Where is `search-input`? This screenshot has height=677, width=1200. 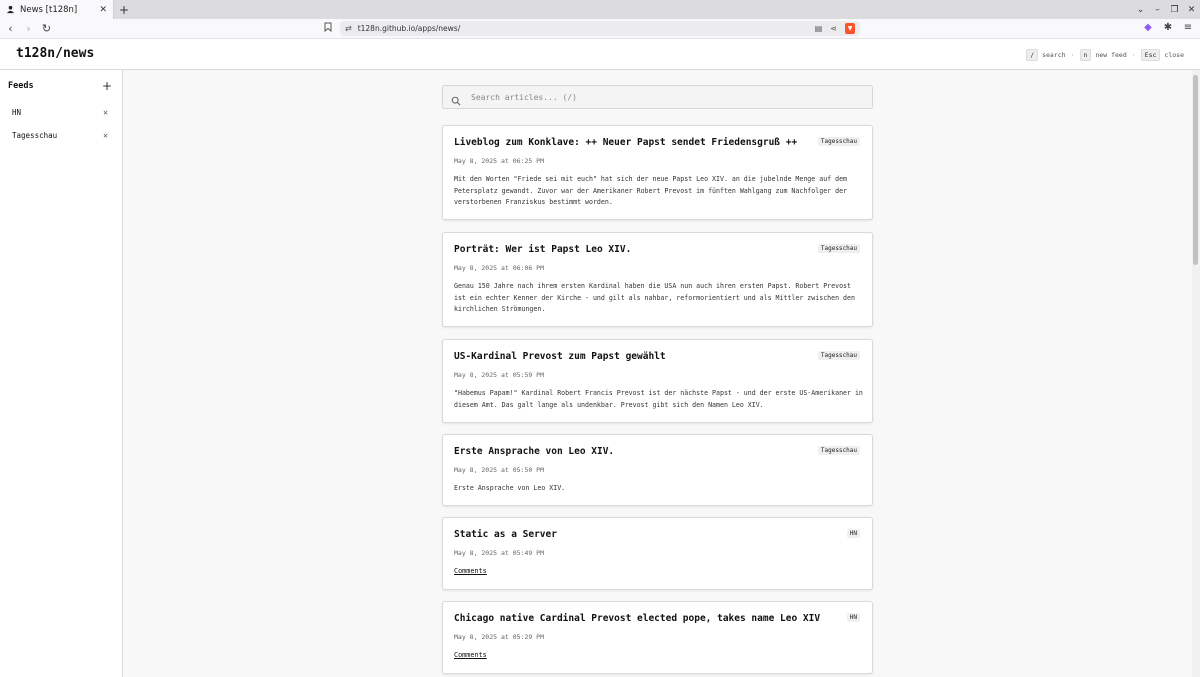 search-input is located at coordinates (666, 97).